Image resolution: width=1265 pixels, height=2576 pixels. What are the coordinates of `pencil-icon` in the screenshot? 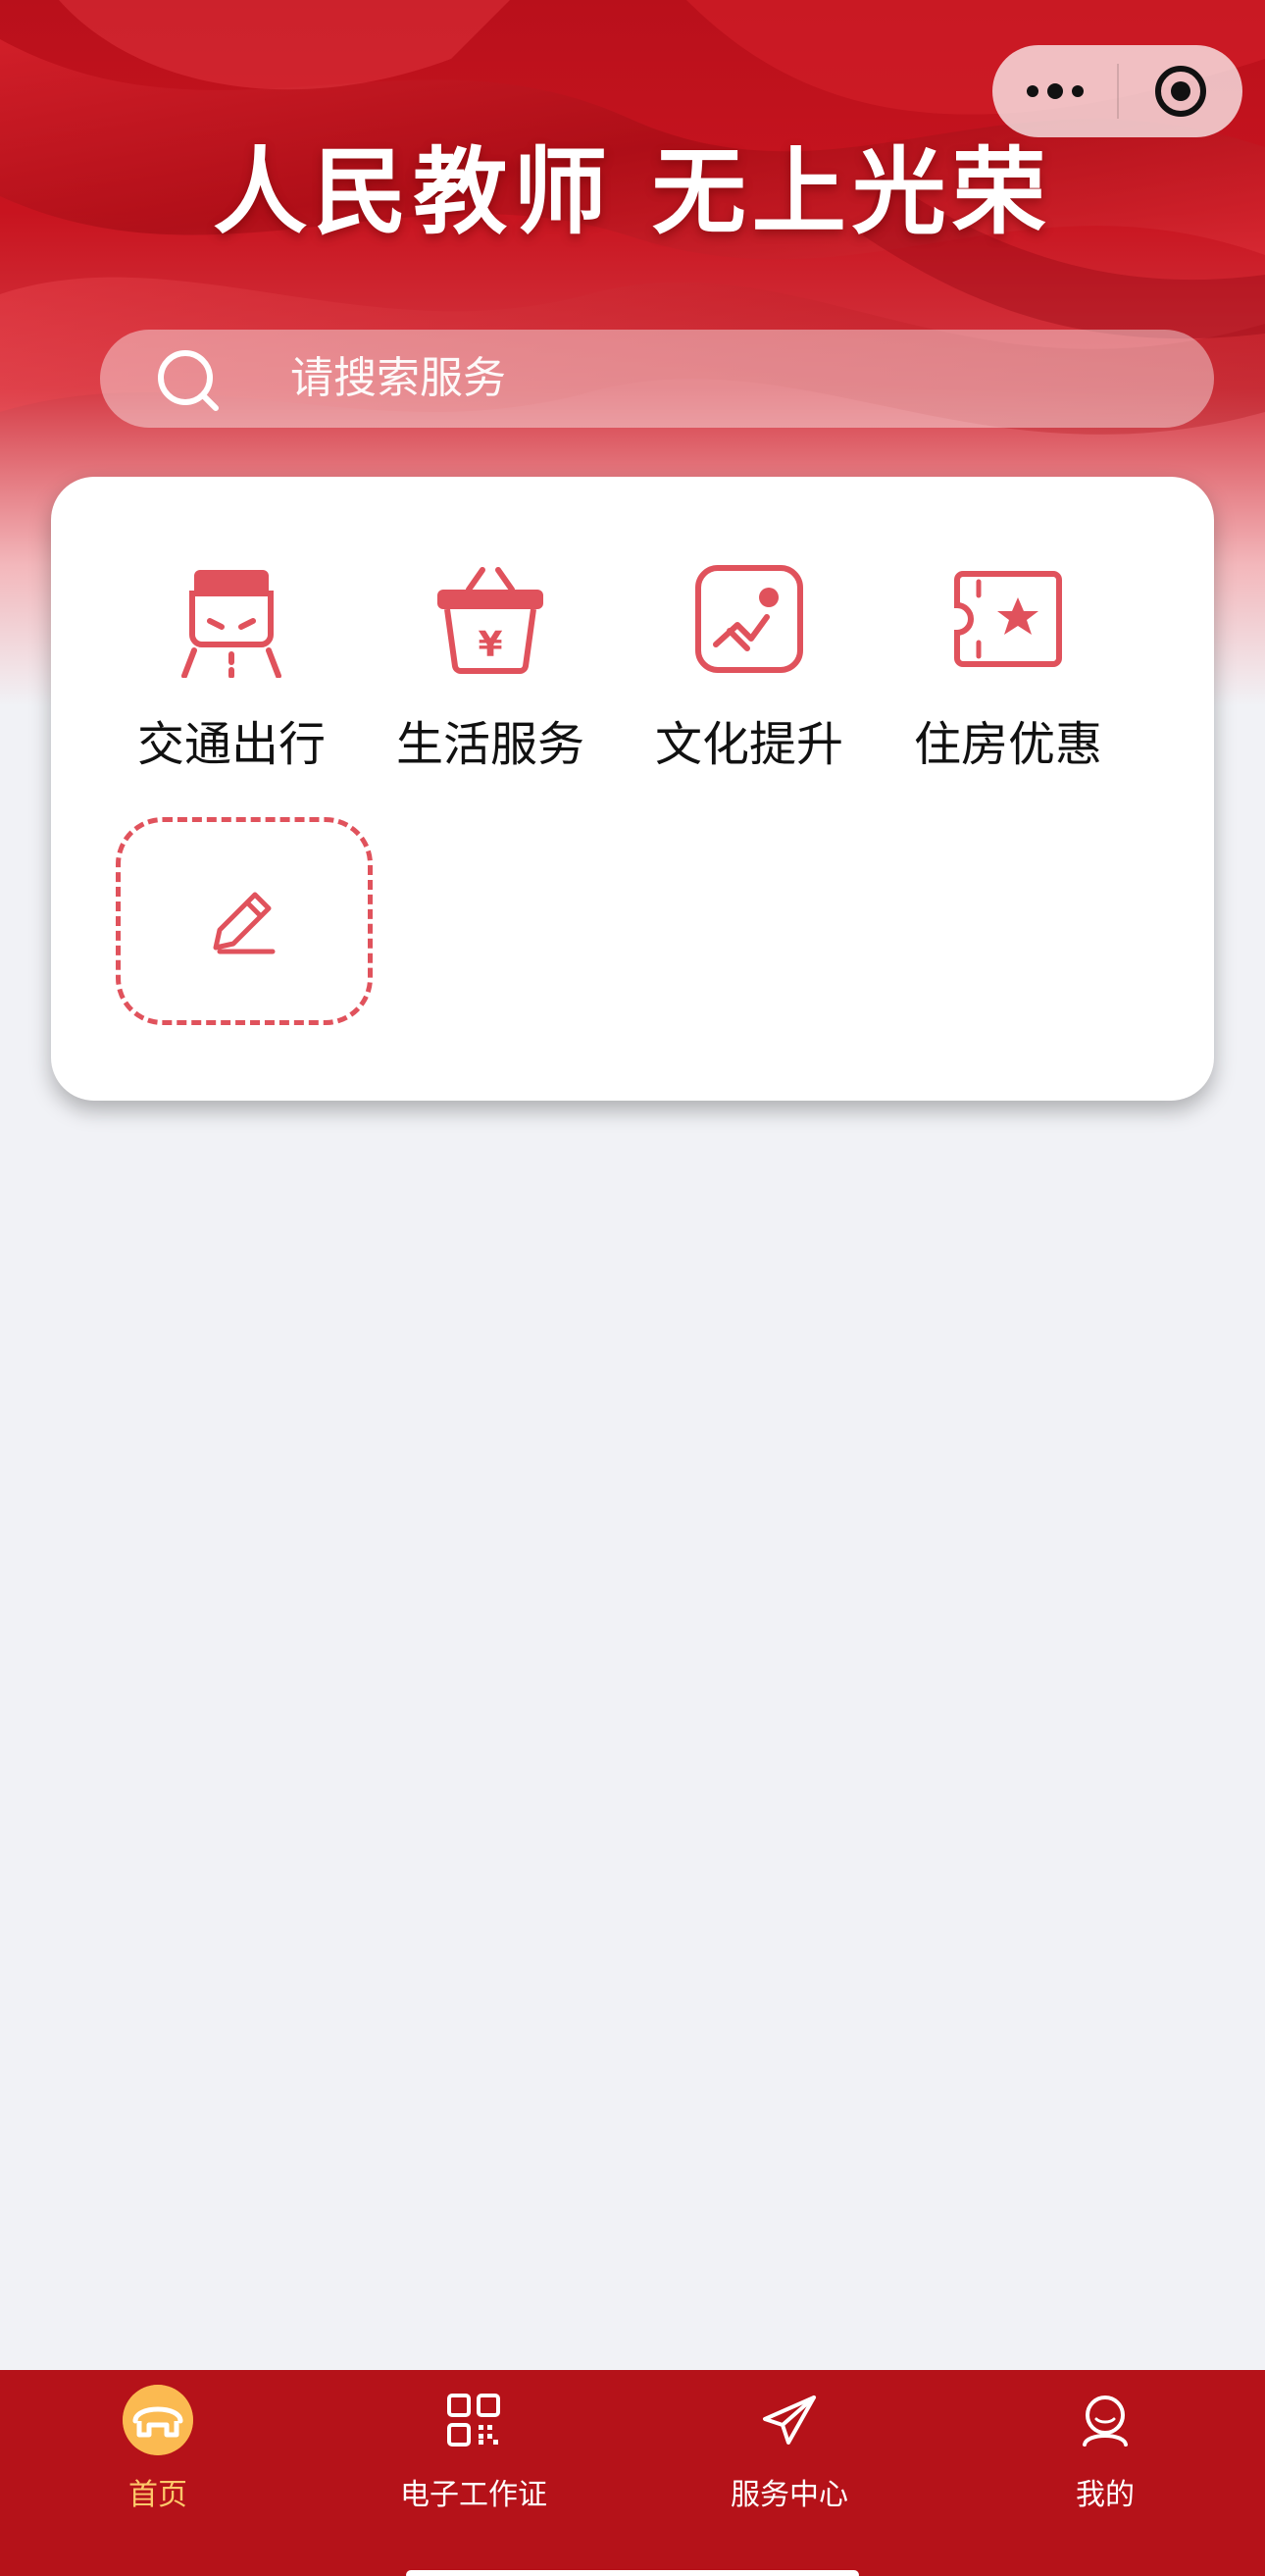 It's located at (245, 923).